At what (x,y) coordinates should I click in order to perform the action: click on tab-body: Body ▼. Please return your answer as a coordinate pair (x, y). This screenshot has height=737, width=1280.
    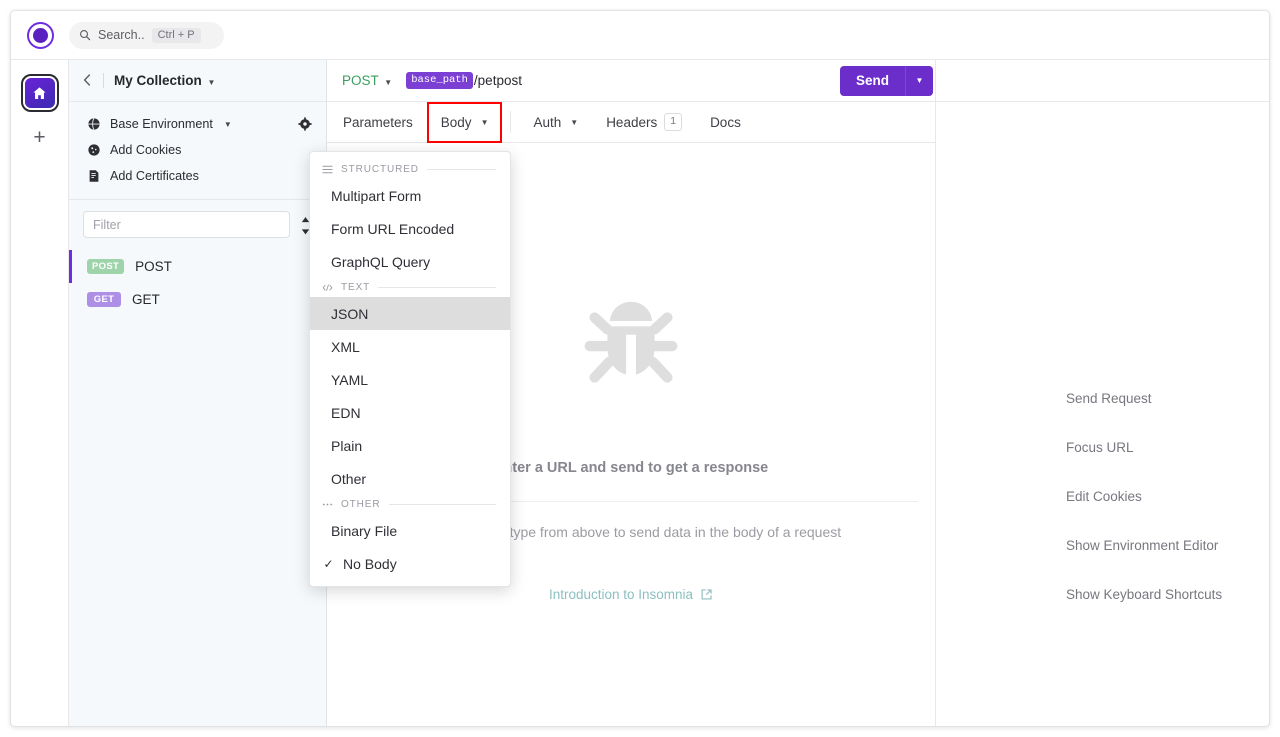
    Looking at the image, I should click on (464, 122).